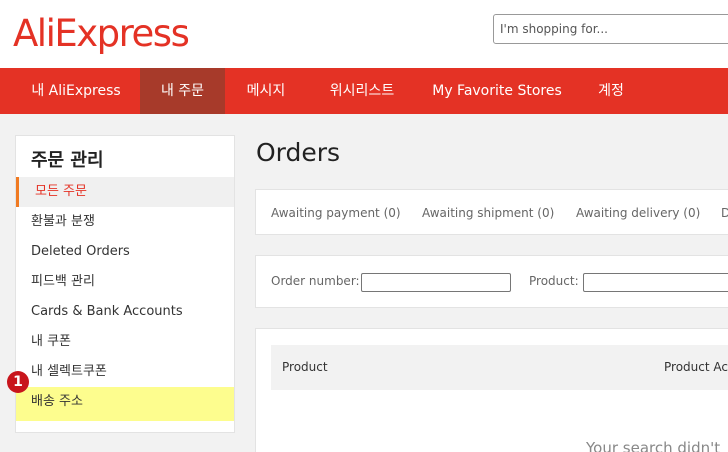 This screenshot has width=728, height=452. I want to click on nav-my-orders: 내 주문, so click(182, 91).